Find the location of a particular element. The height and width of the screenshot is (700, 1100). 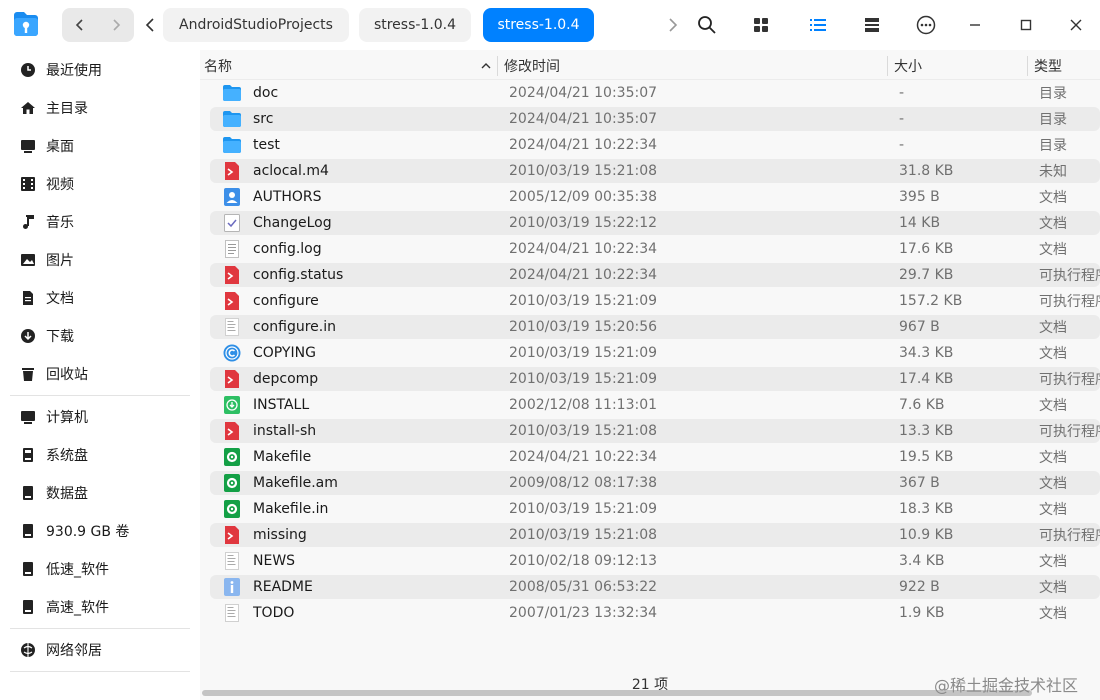

sidebar-item-data-disk: 数据盘 is located at coordinates (100, 493).